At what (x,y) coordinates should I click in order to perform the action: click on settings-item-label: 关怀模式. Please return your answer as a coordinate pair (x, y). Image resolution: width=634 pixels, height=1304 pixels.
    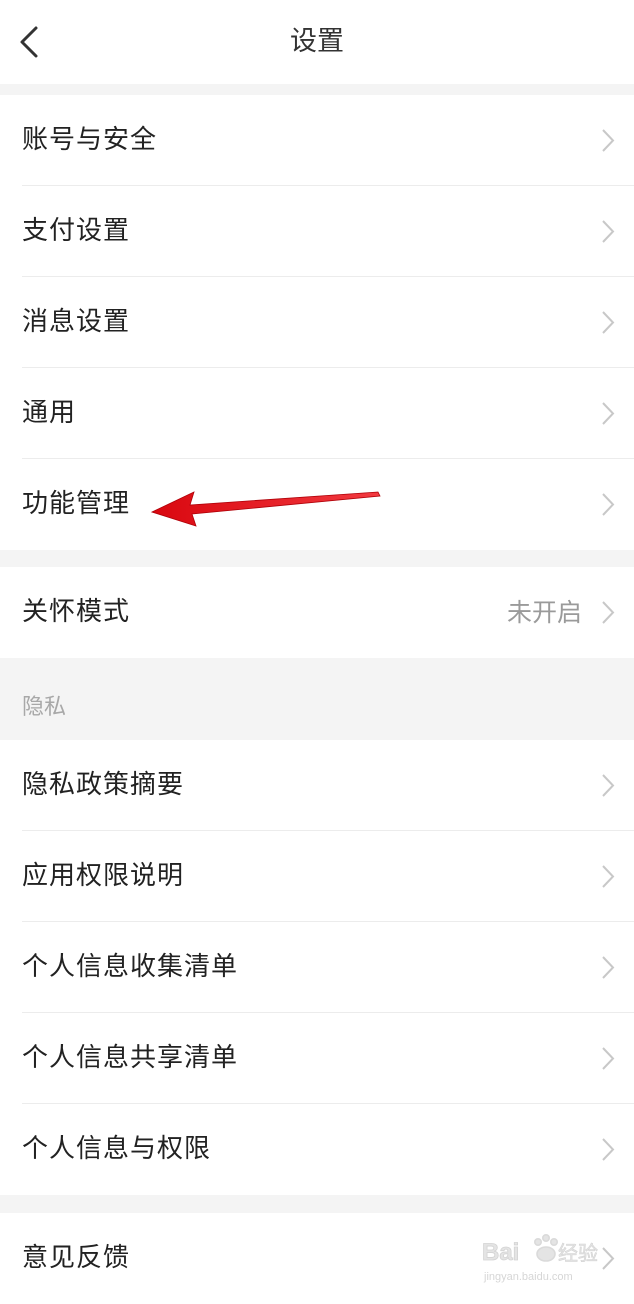
    Looking at the image, I should click on (76, 612).